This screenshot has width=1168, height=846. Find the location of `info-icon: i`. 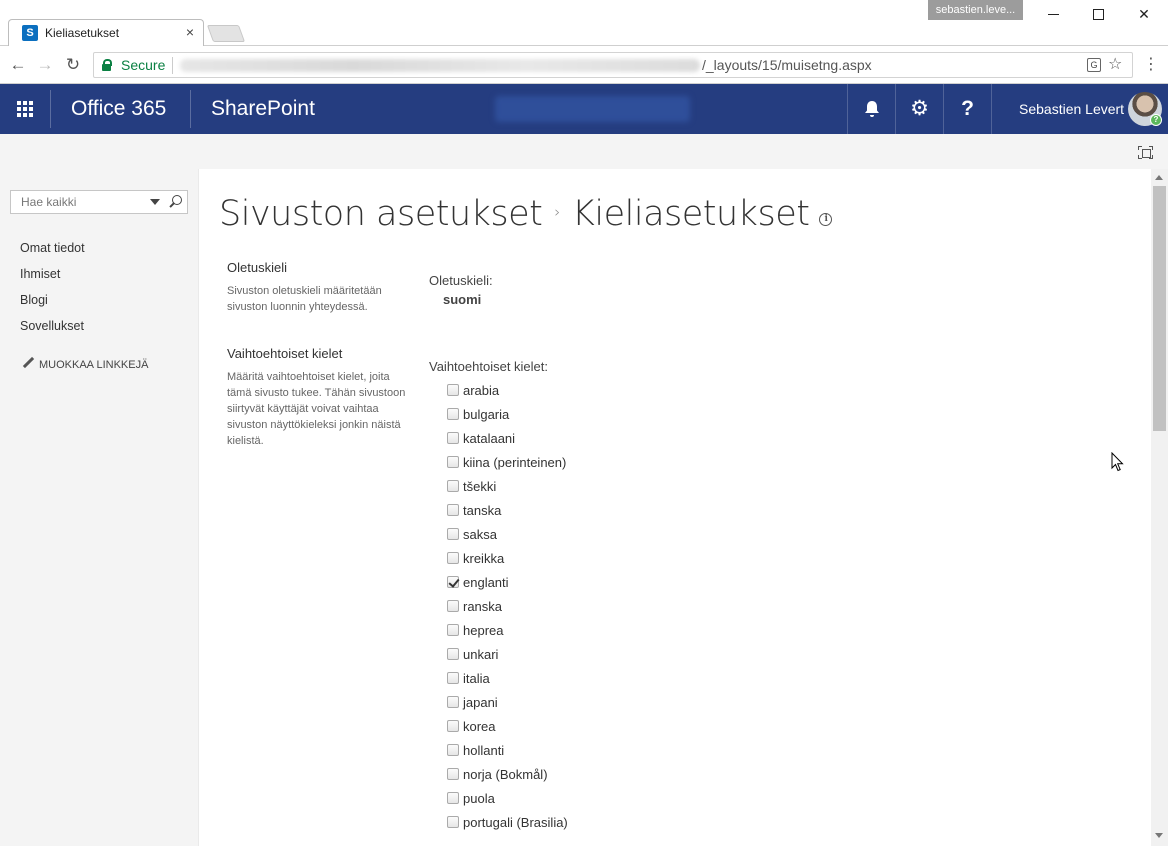

info-icon: i is located at coordinates (826, 219).